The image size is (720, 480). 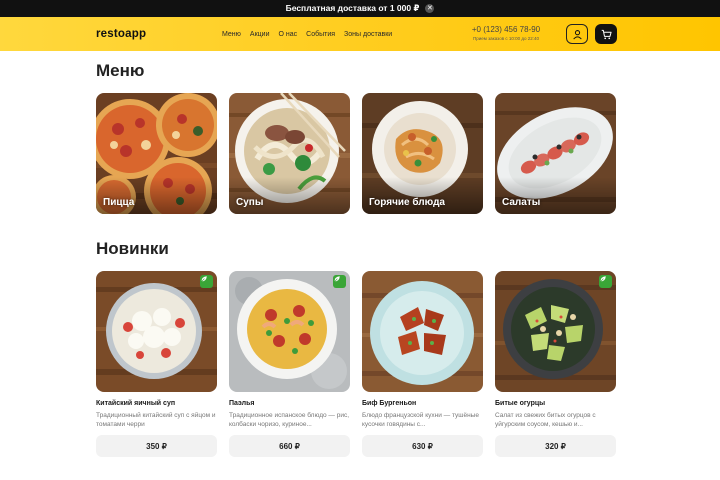 I want to click on category-label: Горячие блюда, so click(x=407, y=202).